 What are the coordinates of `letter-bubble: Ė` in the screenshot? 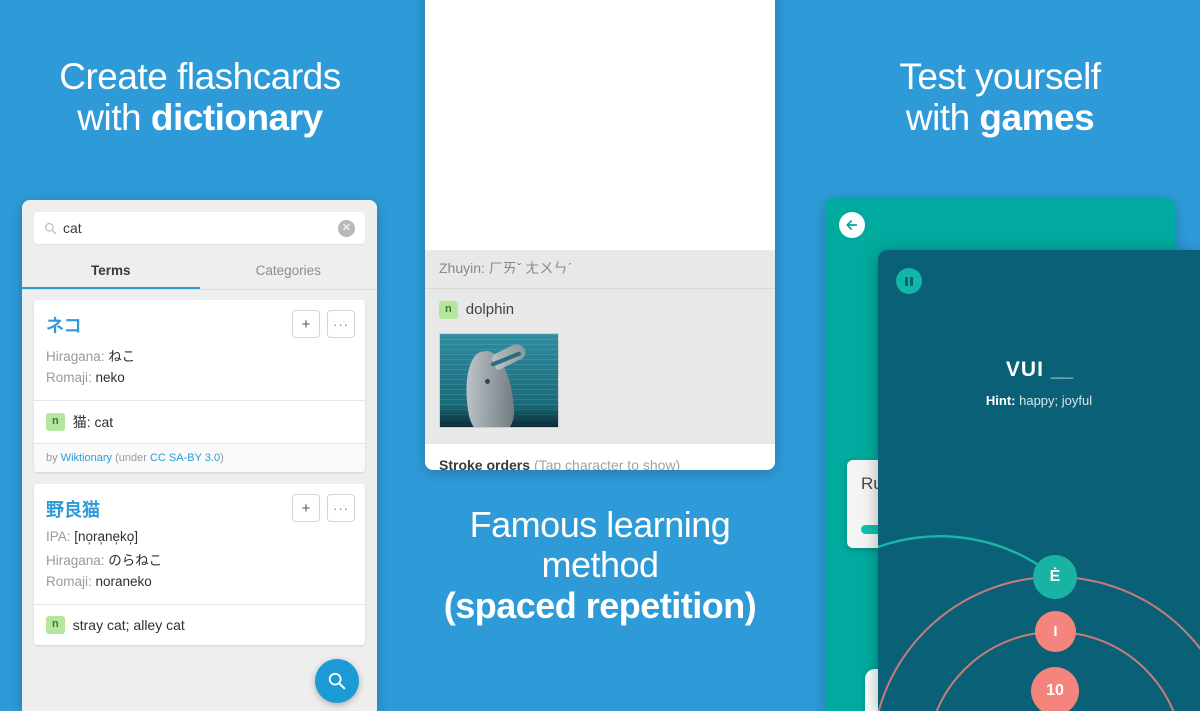 It's located at (1055, 577).